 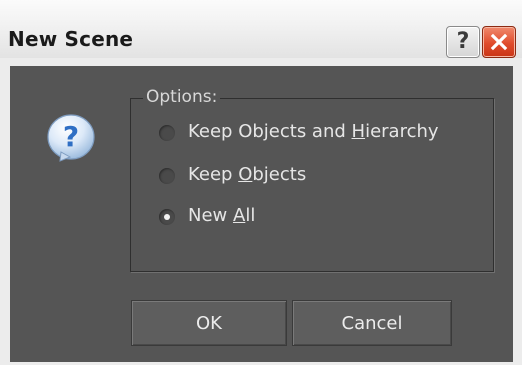 I want to click on close-button, so click(x=499, y=42).